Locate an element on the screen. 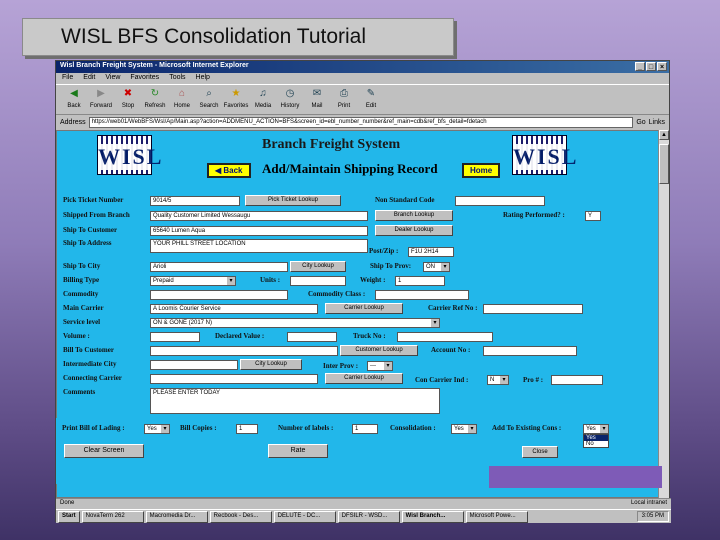  main-carrier-input: A Loomis Courier Service is located at coordinates (234, 309).